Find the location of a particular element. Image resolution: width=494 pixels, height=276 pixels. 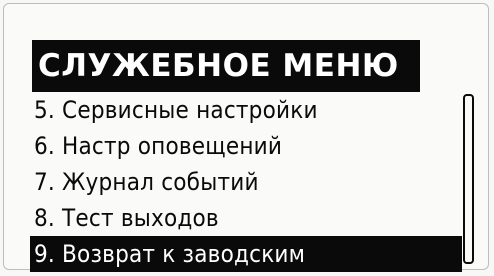

menu-title: СЛУЖЕБНОЕ МЕНЮ is located at coordinates (226, 66).